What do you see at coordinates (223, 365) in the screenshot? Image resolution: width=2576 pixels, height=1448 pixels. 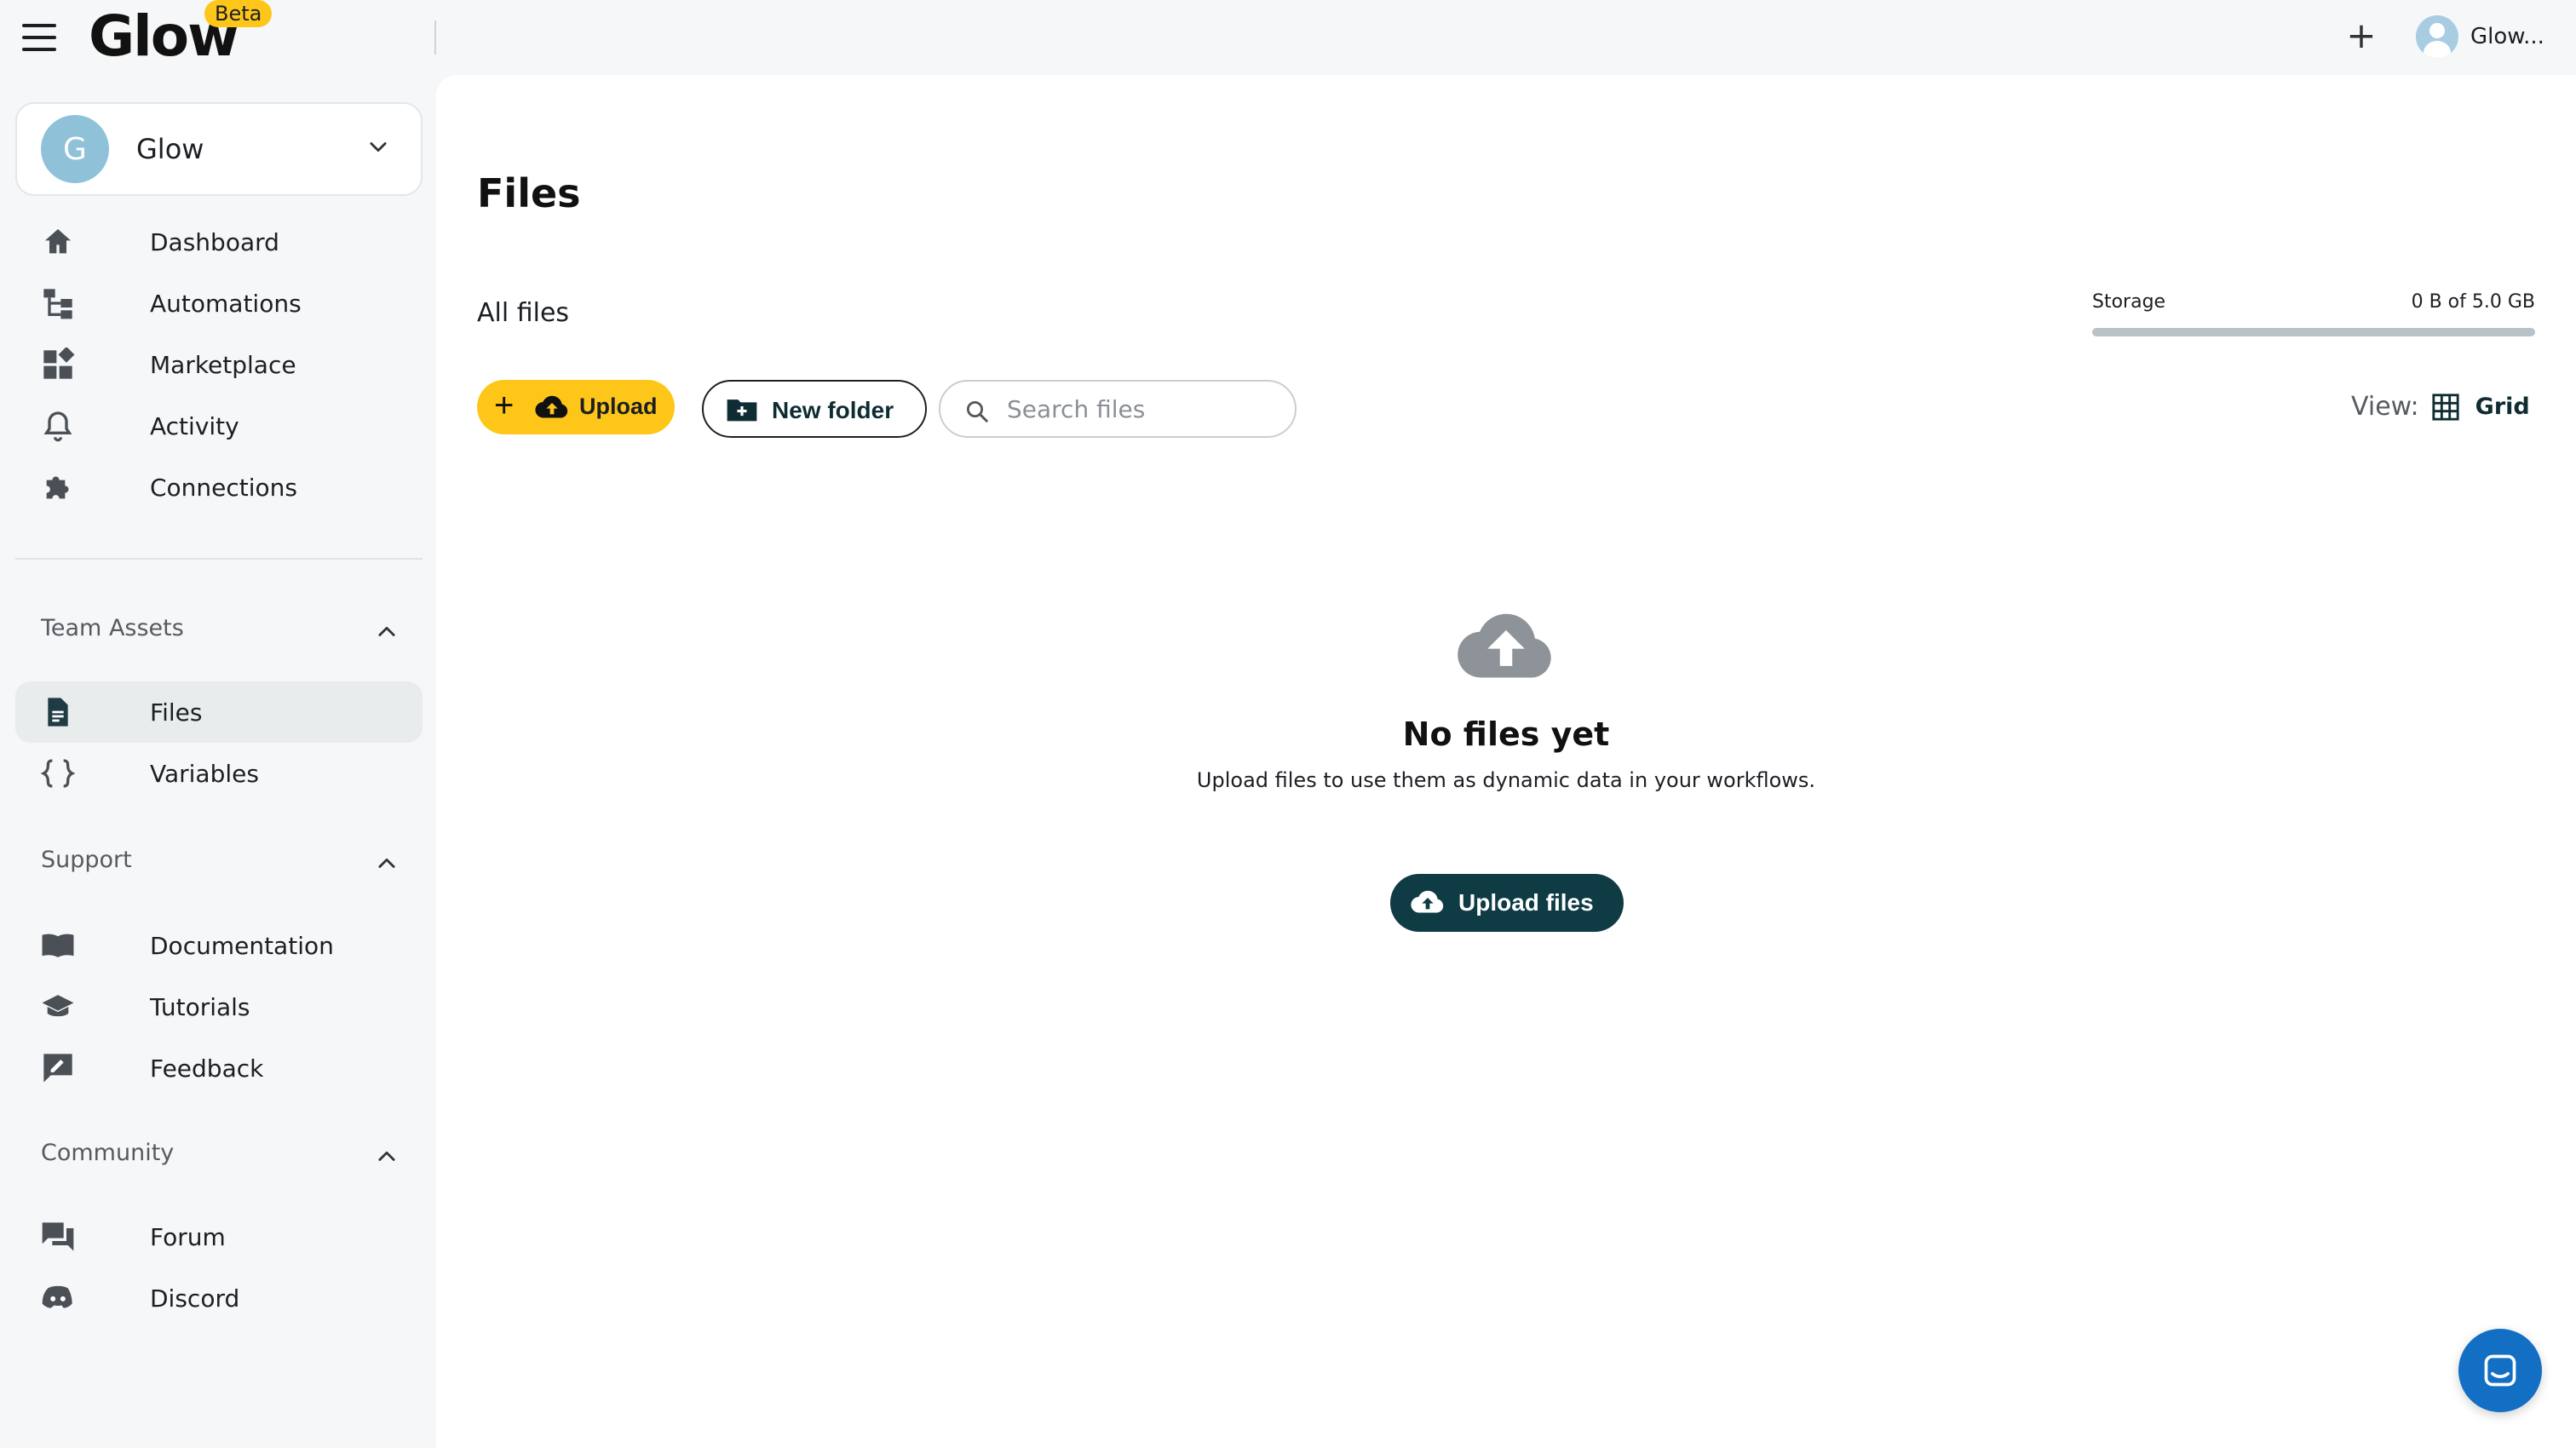 I see `sidebar-item-label: Marketplace` at bounding box center [223, 365].